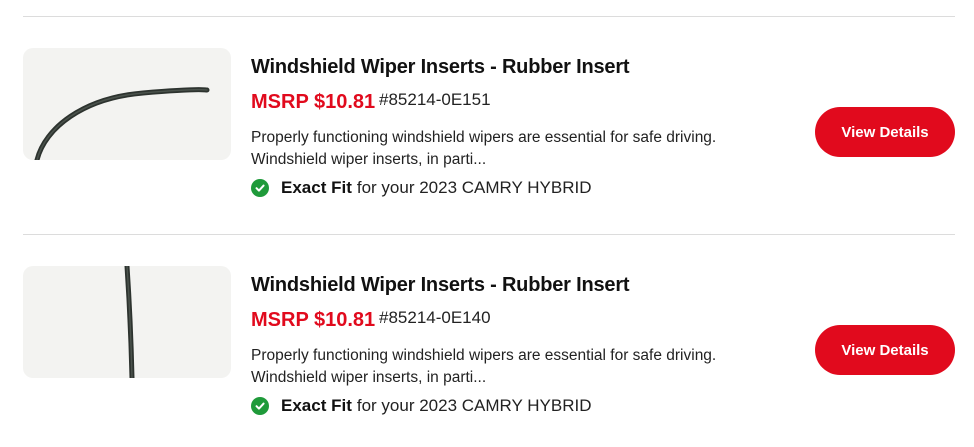  What do you see at coordinates (435, 317) in the screenshot?
I see `part-number: #85214-0E140` at bounding box center [435, 317].